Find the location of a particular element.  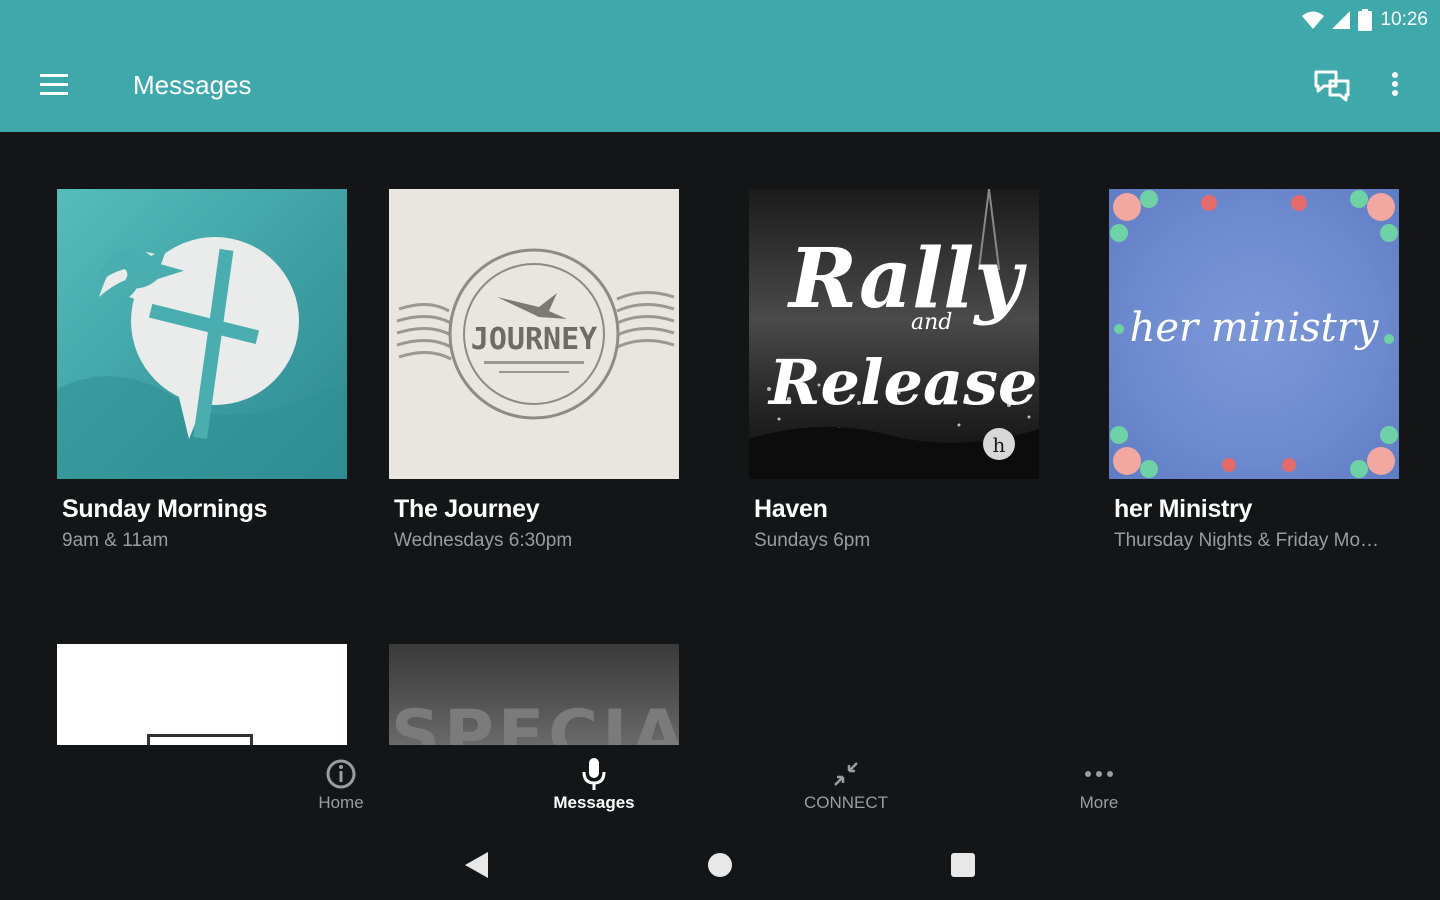

nav-more: More is located at coordinates (1099, 784).